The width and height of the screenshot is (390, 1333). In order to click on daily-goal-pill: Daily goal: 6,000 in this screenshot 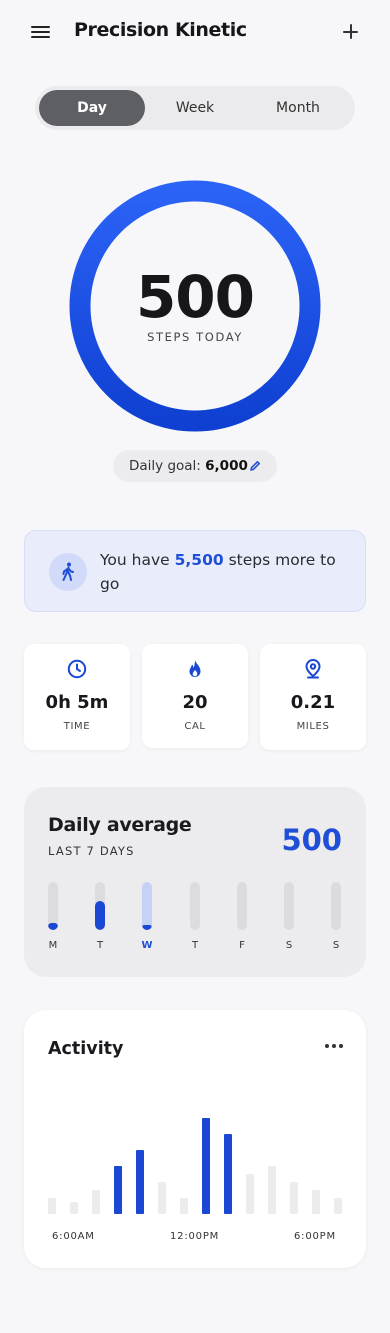, I will do `click(195, 466)`.